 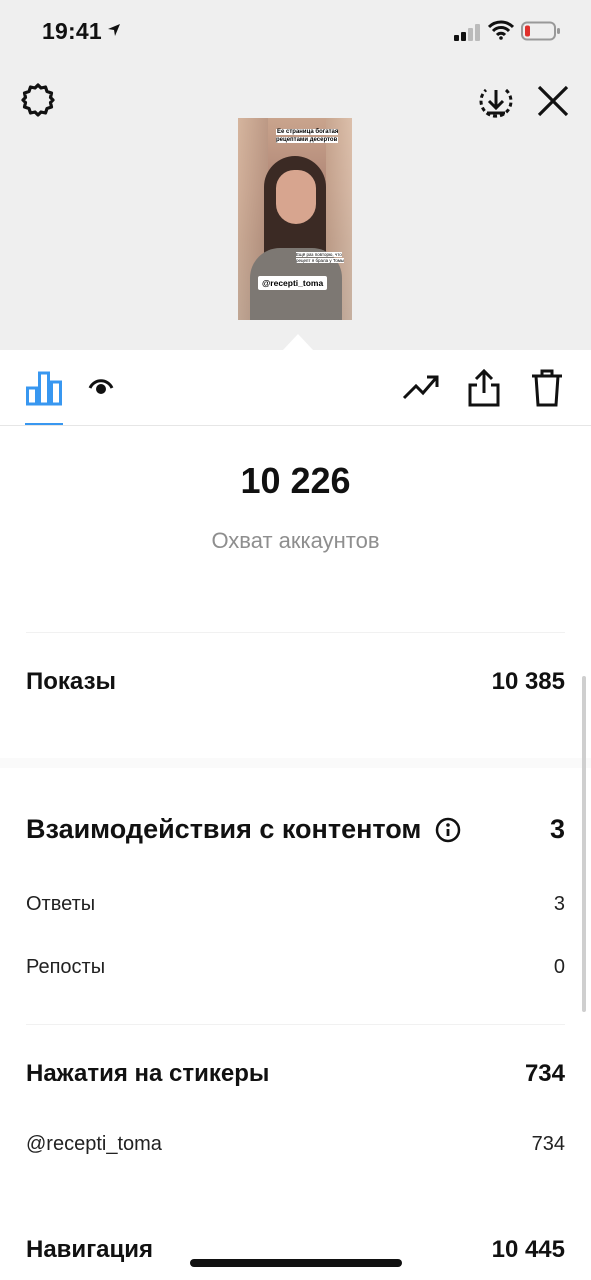 I want to click on scrollbar, so click(x=584, y=844).